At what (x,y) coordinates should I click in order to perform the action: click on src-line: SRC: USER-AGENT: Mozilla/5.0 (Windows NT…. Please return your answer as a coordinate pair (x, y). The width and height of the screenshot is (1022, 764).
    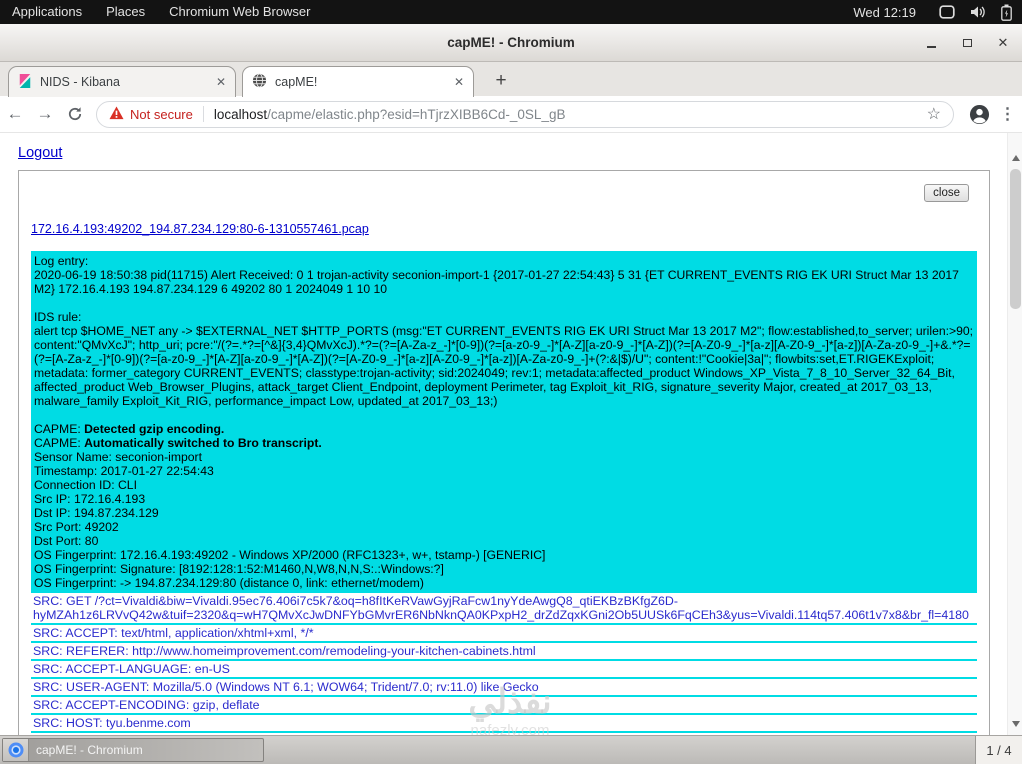
    Looking at the image, I should click on (504, 688).